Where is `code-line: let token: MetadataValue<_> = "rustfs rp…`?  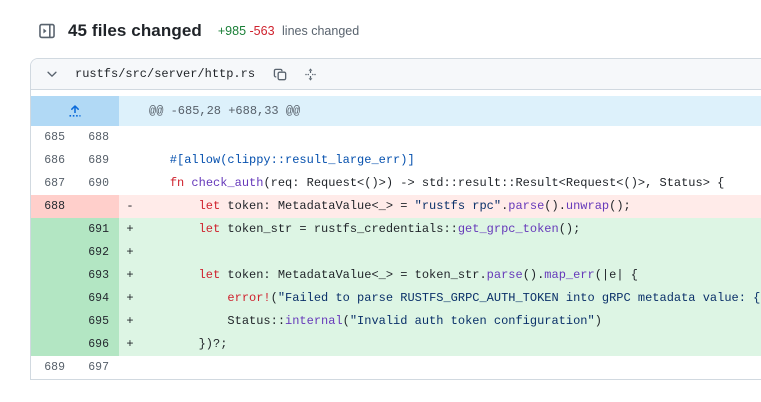 code-line: let token: MetadataValue<_> = "rustfs rp… is located at coordinates (451, 206).